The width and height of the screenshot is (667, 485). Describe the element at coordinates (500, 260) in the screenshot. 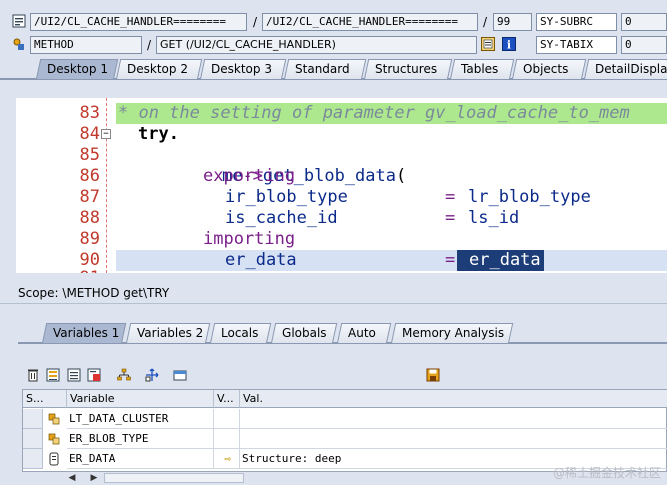

I see `selected-token: er_data` at that location.